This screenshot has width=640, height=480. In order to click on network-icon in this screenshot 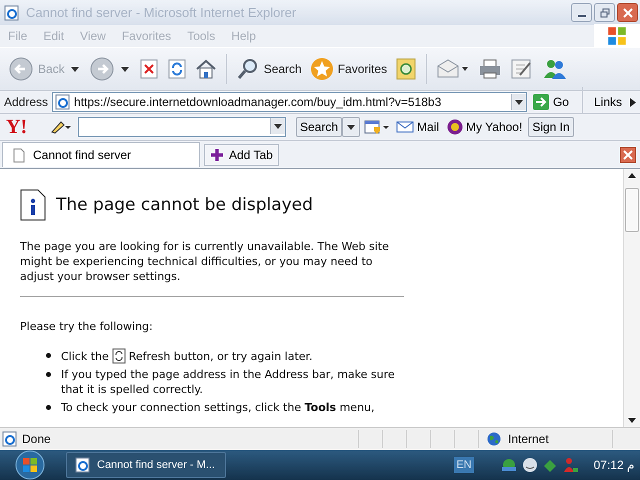, I will do `click(509, 465)`.